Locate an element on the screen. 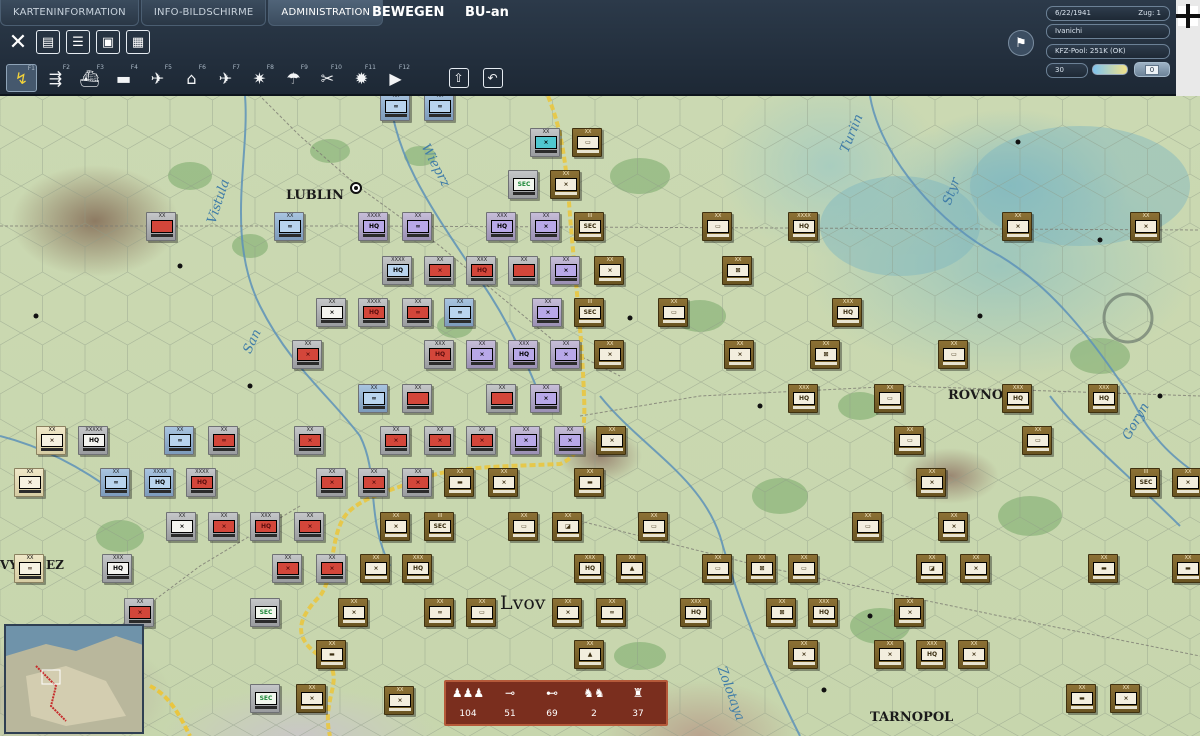  soviet-unit-counter: XX ▲ is located at coordinates (631, 568).